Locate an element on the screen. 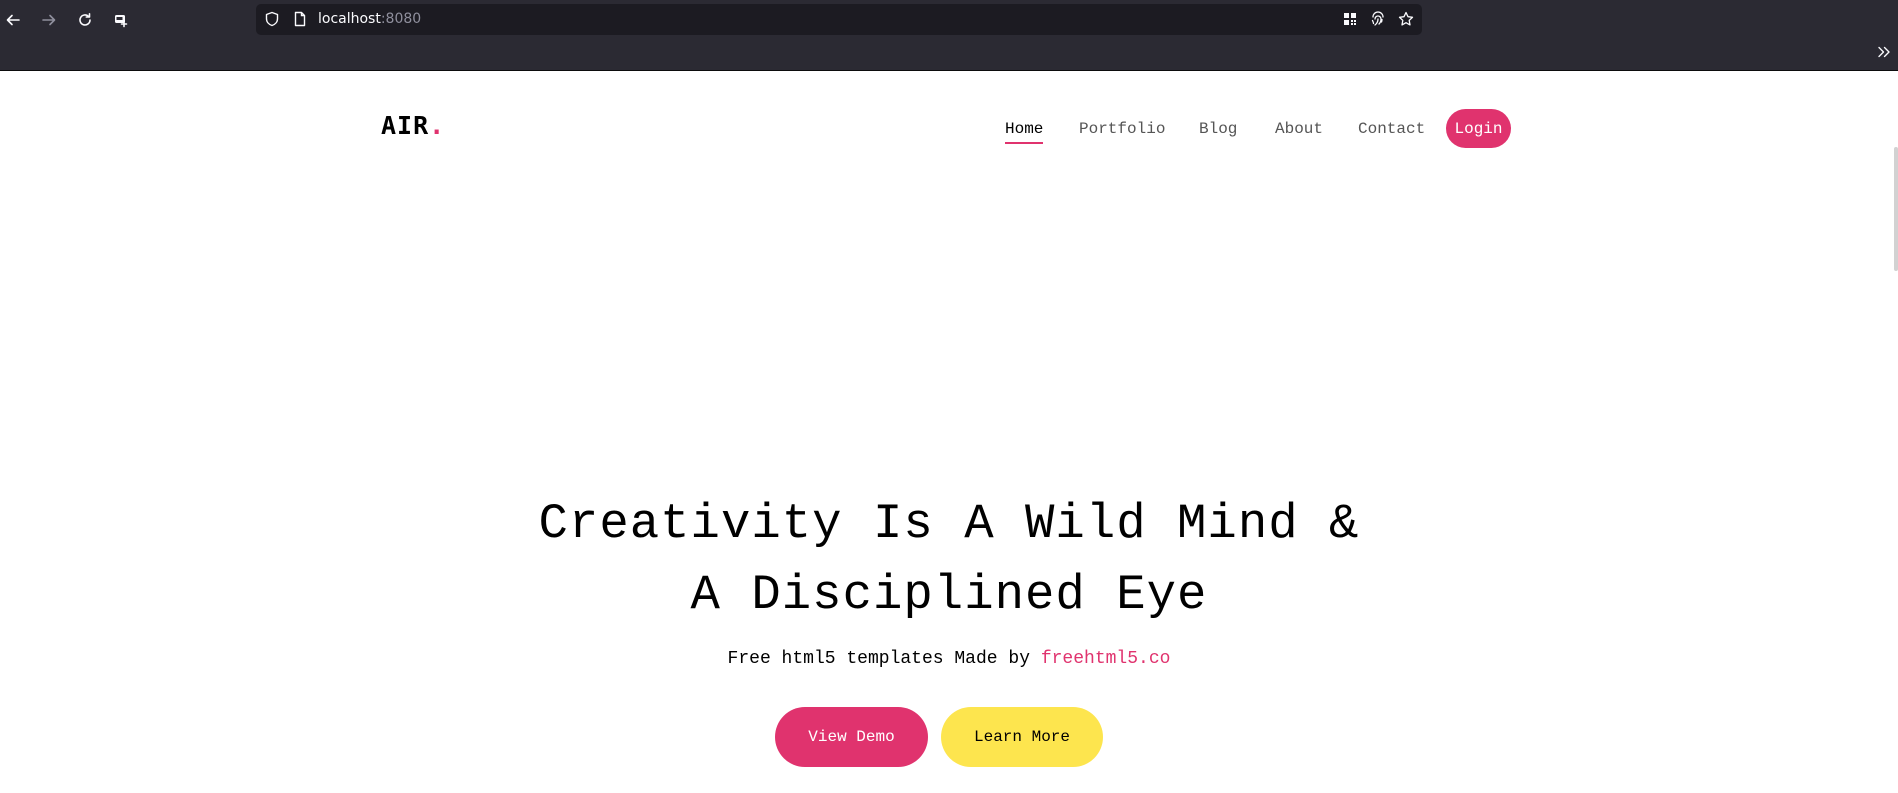  login-button: Login is located at coordinates (1478, 128).